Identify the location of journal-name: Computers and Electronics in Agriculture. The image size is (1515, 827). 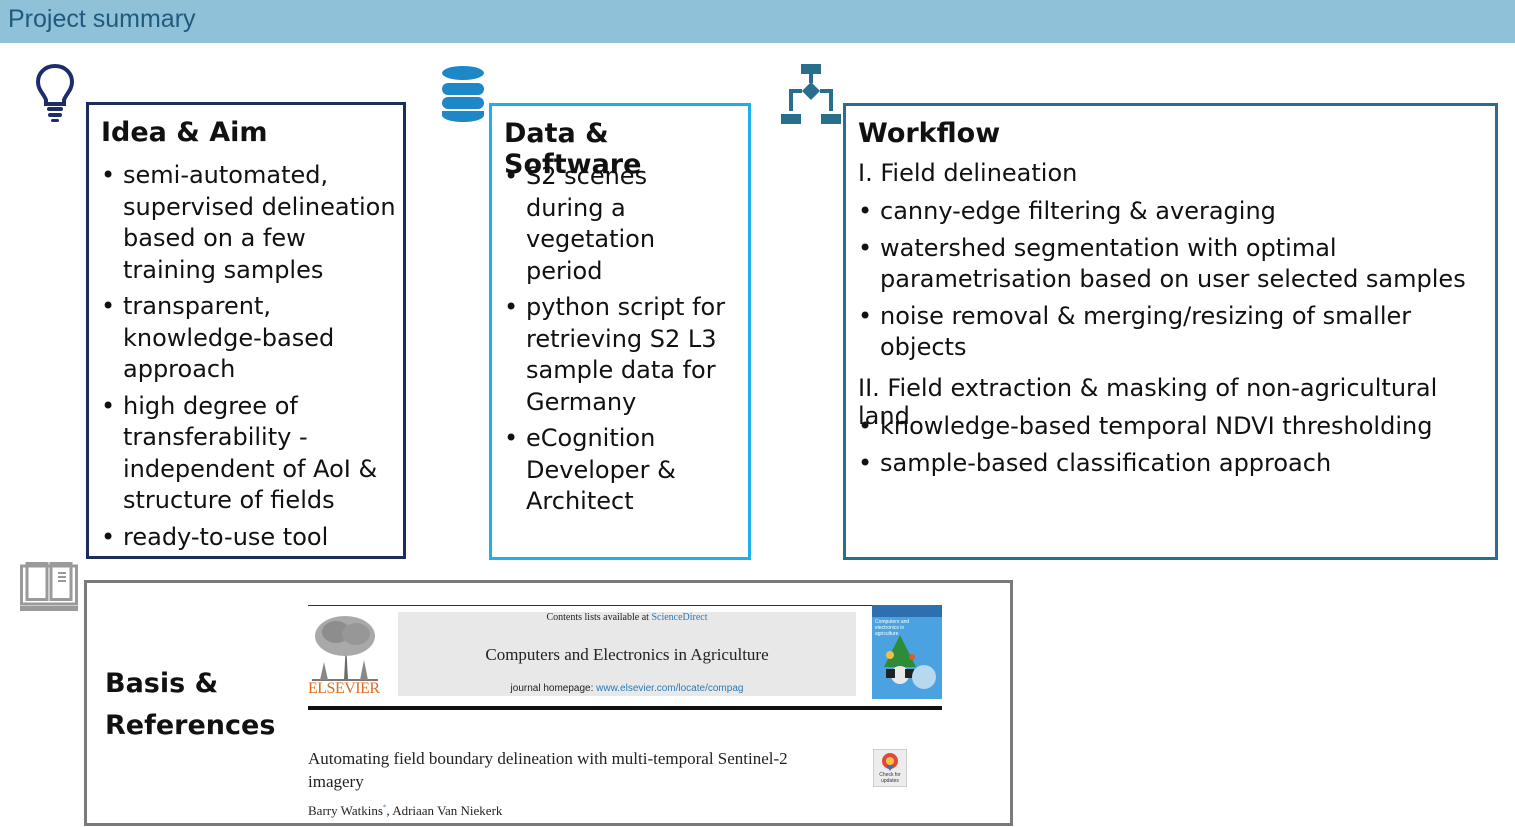
(627, 654).